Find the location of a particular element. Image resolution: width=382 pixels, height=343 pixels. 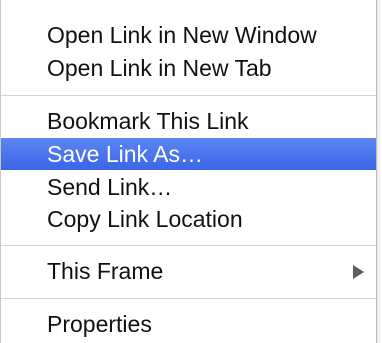

menu-item-label: Open Link in New Window is located at coordinates (182, 35).